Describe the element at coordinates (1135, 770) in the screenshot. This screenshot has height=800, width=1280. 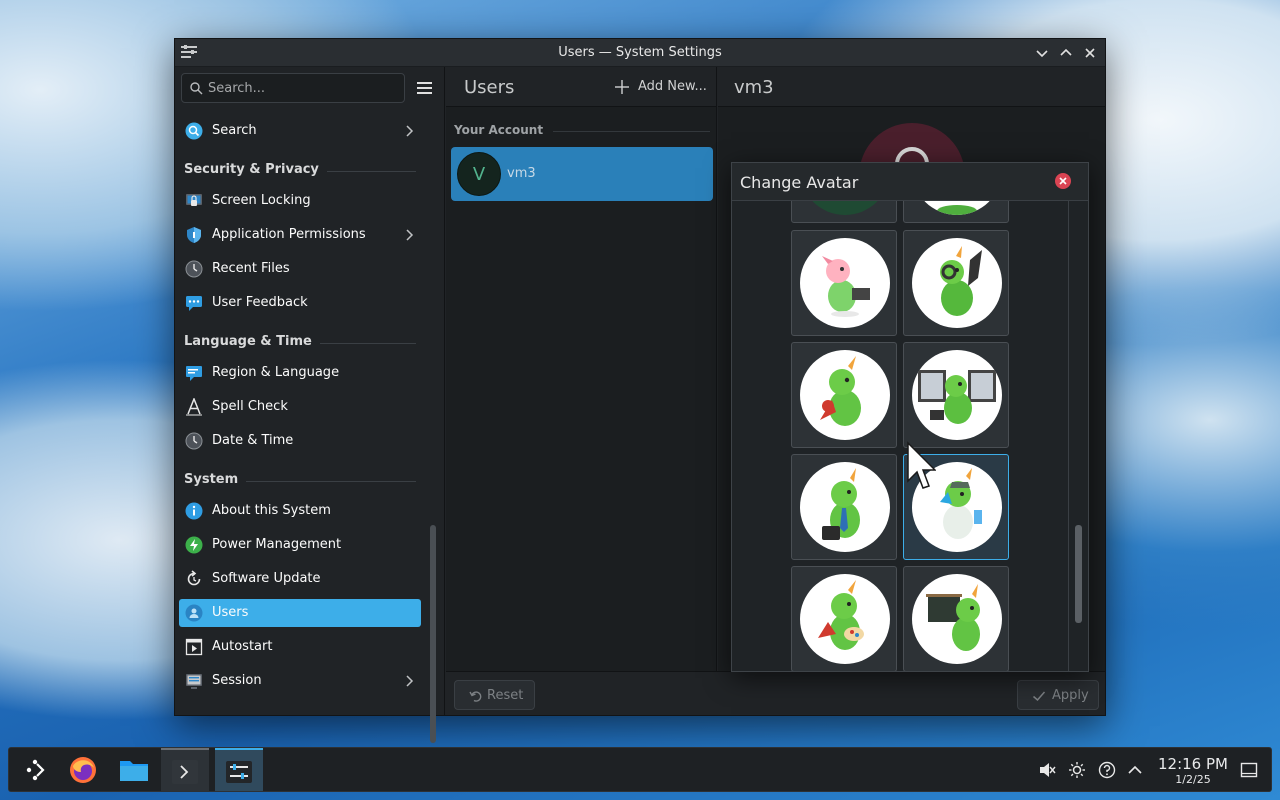
I see `chevron-up-icon` at that location.